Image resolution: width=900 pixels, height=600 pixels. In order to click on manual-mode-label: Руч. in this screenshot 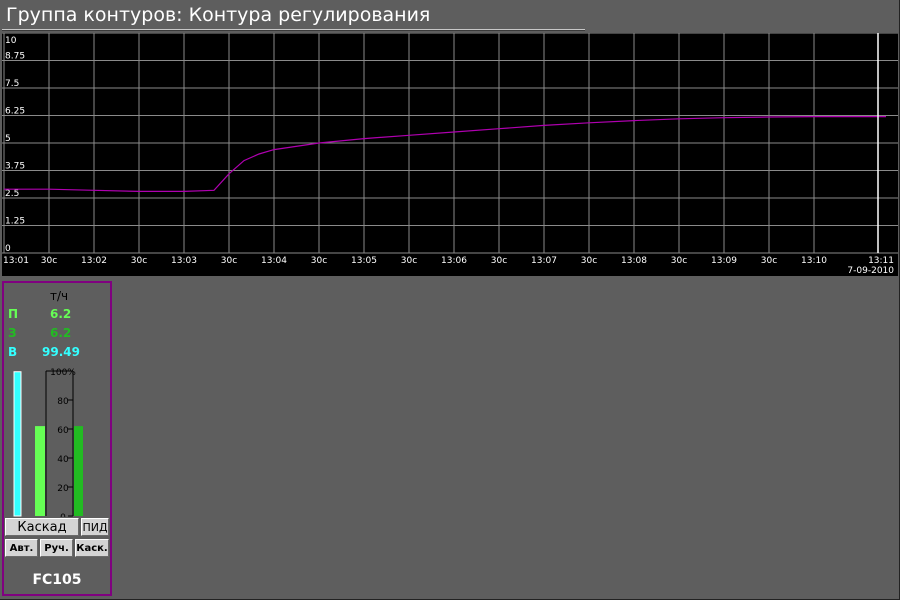, I will do `click(56, 548)`.